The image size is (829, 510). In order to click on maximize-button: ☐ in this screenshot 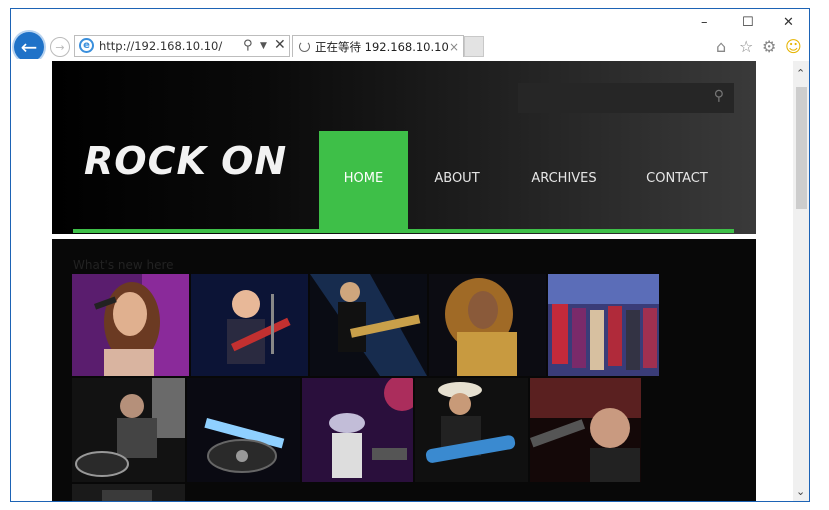, I will do `click(748, 22)`.